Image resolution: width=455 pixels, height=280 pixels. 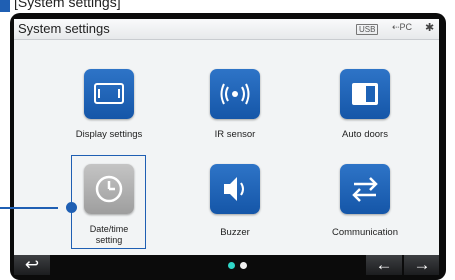 I want to click on step-badge, so click(x=5, y=6).